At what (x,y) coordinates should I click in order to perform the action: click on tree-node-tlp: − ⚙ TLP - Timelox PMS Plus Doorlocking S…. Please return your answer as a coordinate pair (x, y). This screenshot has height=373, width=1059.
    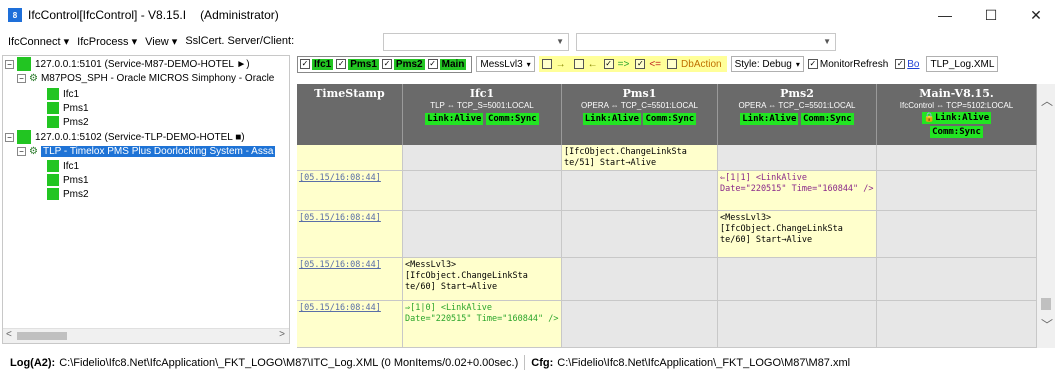
    Looking at the image, I should click on (146, 151).